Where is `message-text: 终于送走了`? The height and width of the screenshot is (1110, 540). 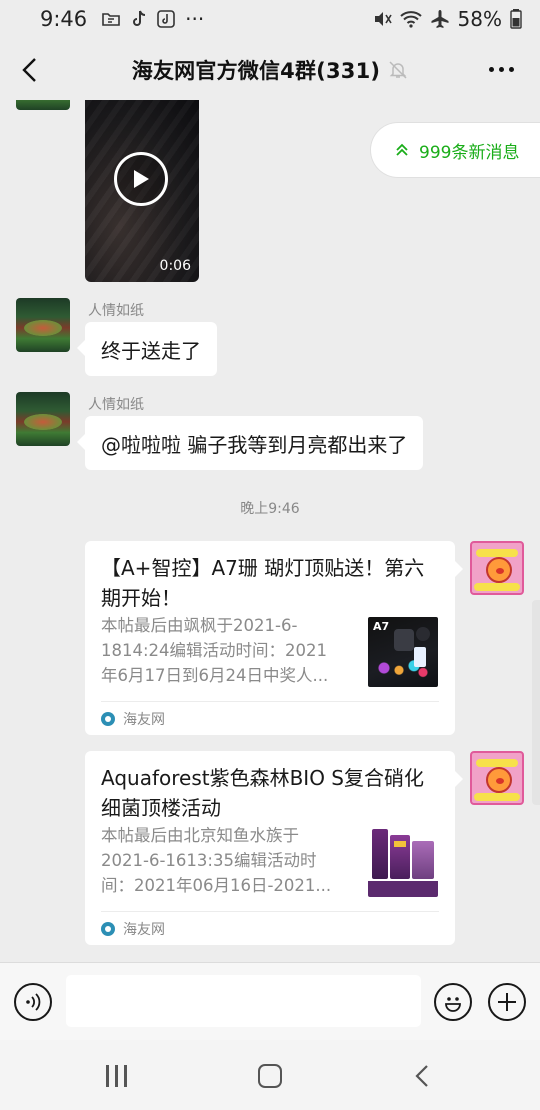 message-text: 终于送走了 is located at coordinates (151, 350).